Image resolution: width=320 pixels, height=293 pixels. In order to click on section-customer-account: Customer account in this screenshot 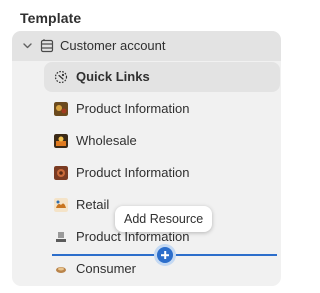, I will do `click(146, 46)`.